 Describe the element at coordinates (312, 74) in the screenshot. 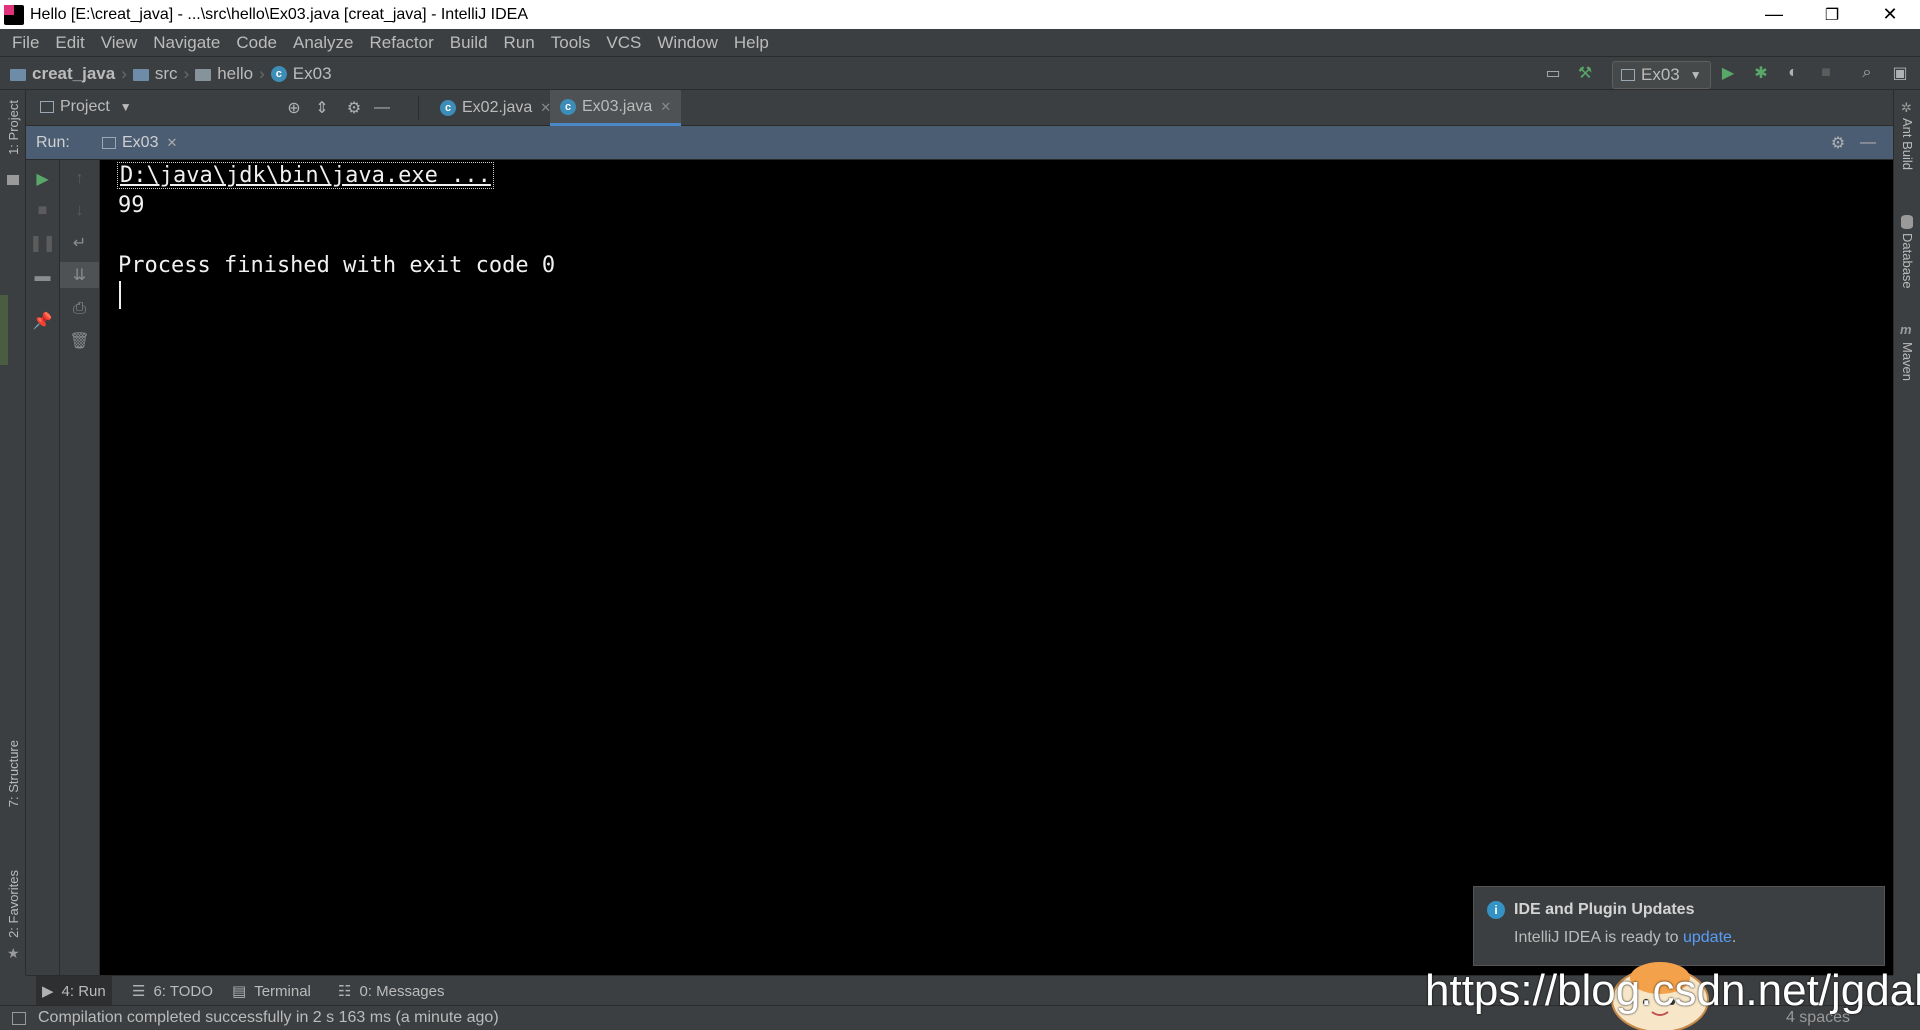

I see `breadcrumb-file: Ex03` at that location.